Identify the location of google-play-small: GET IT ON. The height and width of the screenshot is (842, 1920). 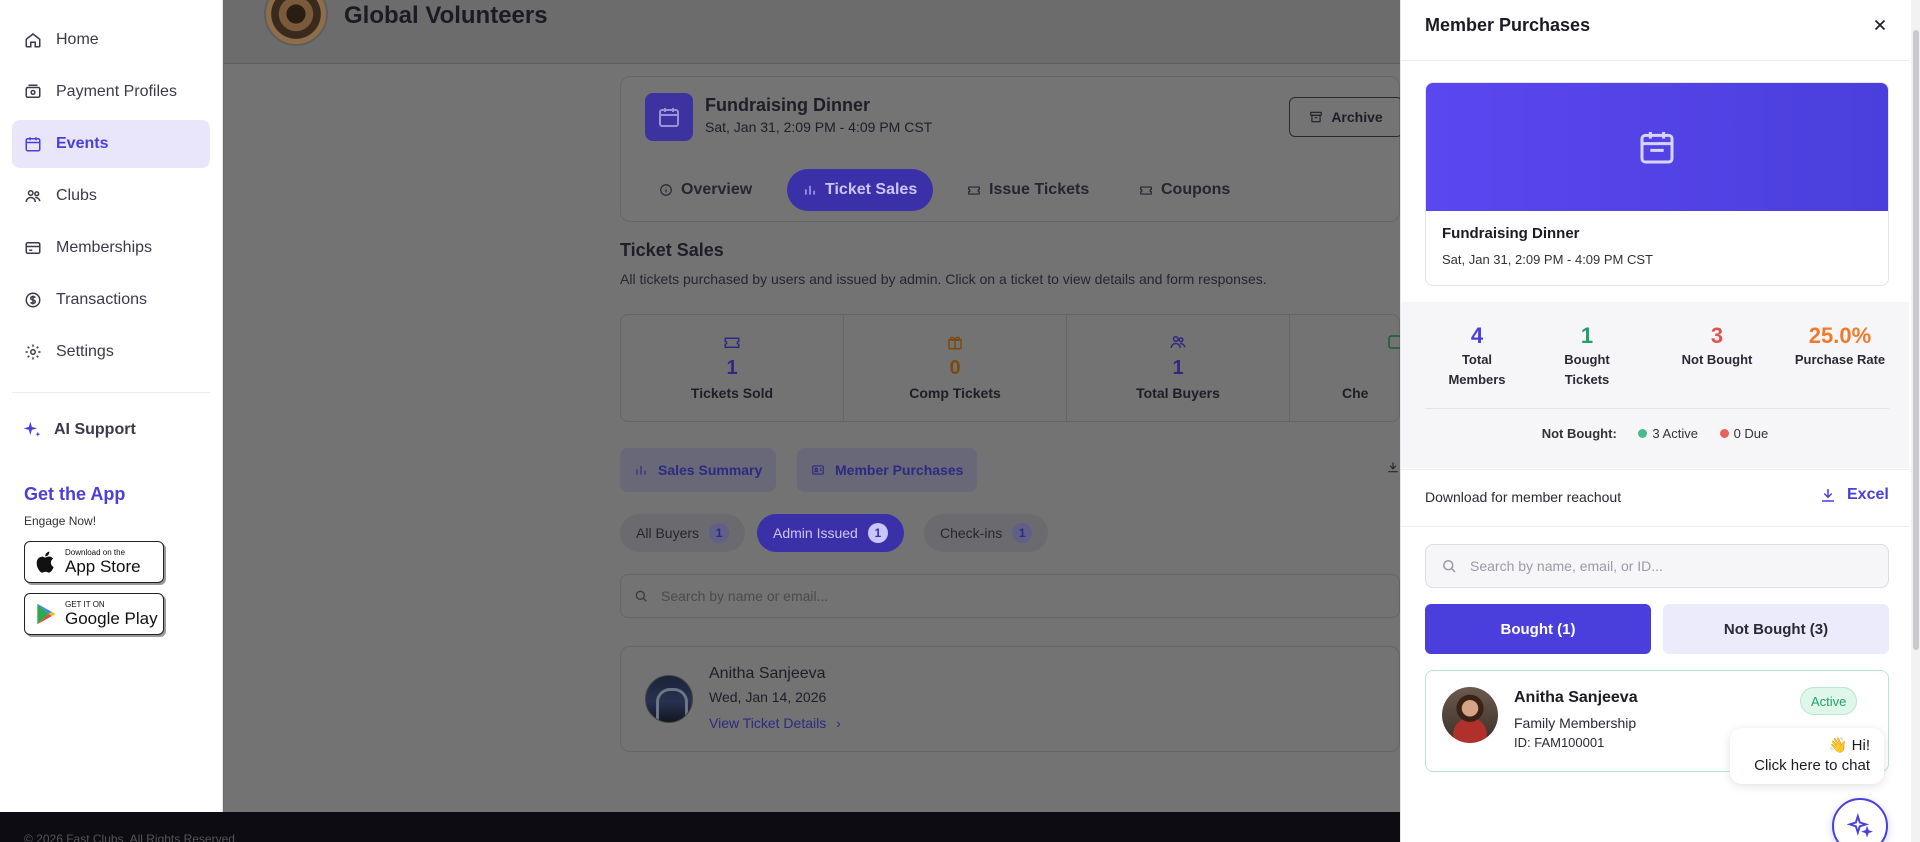
(85, 604).